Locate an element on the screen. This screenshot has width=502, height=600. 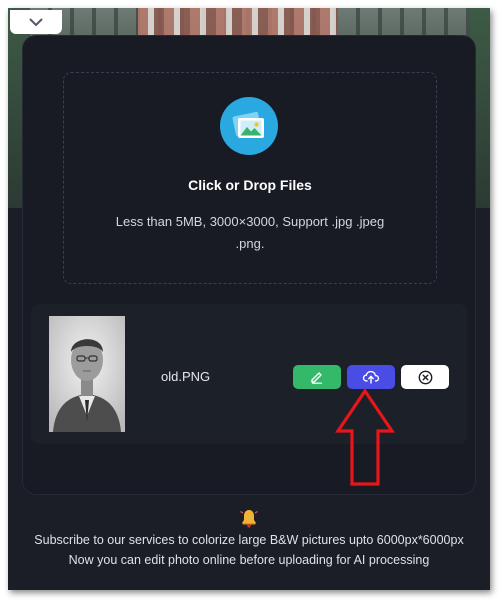
background-building is located at coordinates (238, 23).